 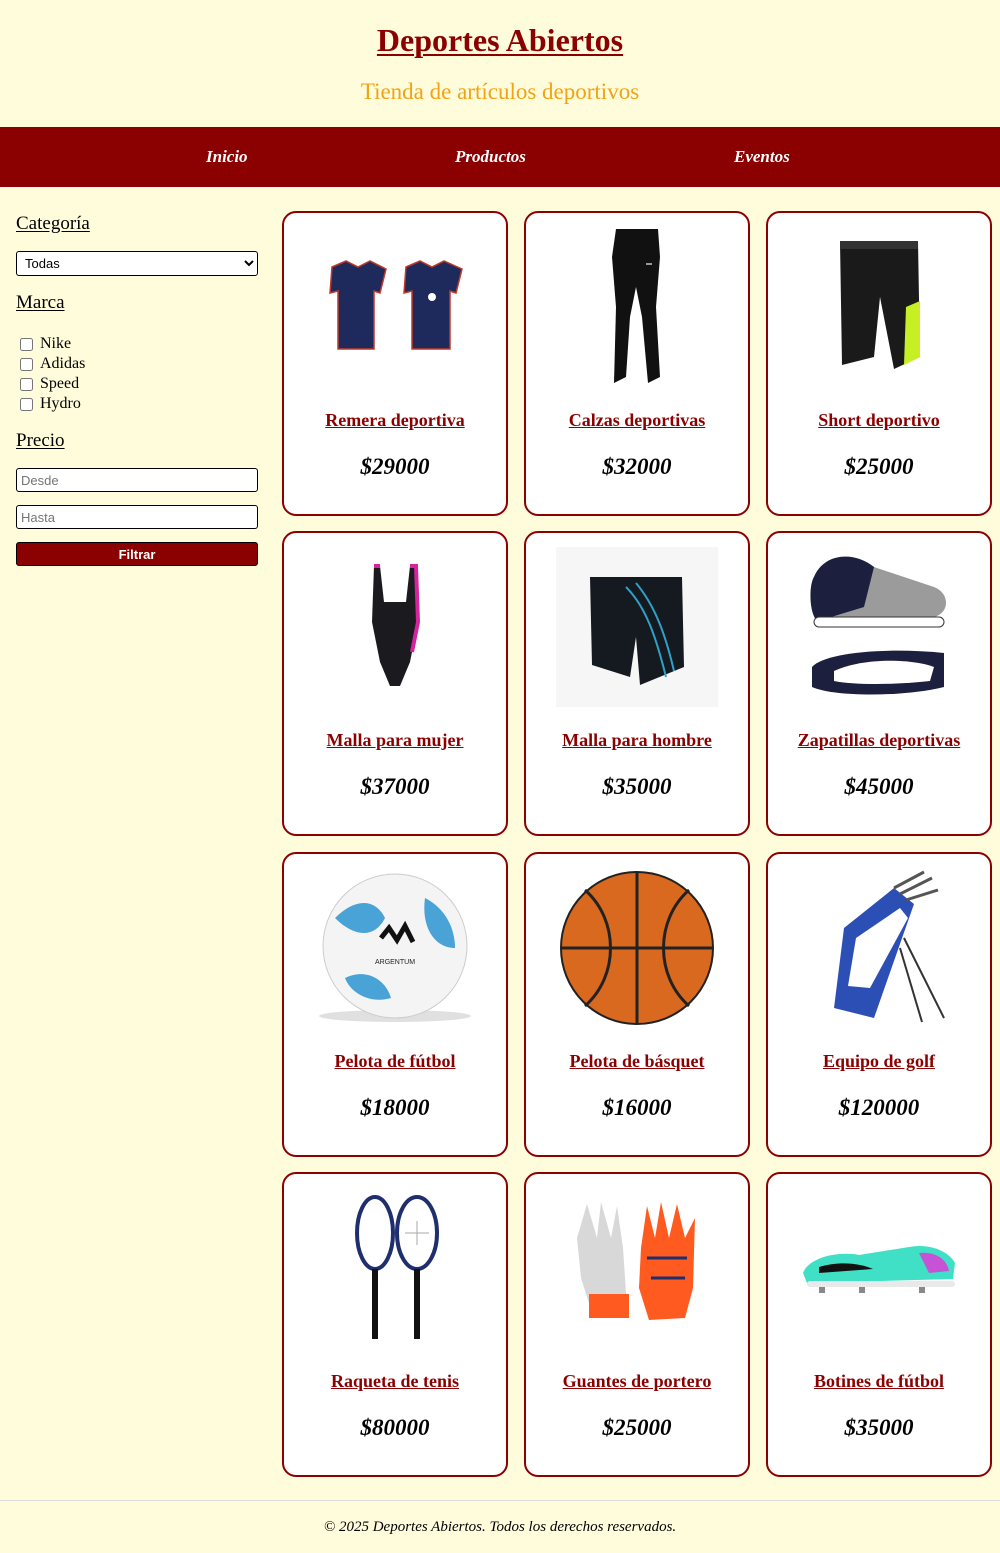 What do you see at coordinates (500, 91) in the screenshot?
I see `site-tagline: Tienda de artículos deportivos` at bounding box center [500, 91].